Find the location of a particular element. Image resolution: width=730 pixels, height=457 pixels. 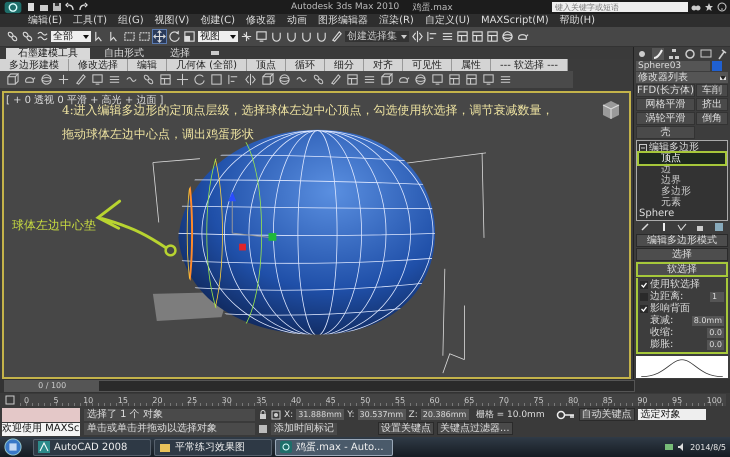

object-name-field: Sphere03 is located at coordinates (673, 66).